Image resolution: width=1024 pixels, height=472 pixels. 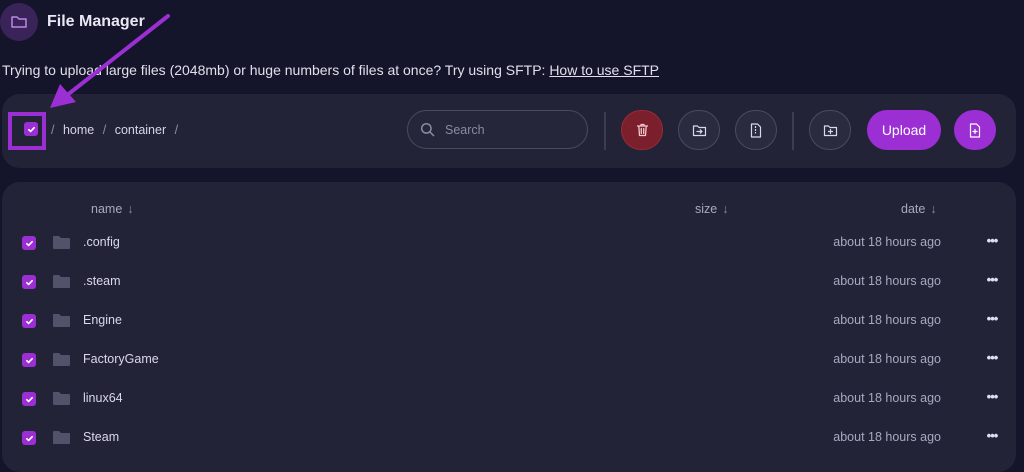 I want to click on highlight-box, so click(x=27, y=131).